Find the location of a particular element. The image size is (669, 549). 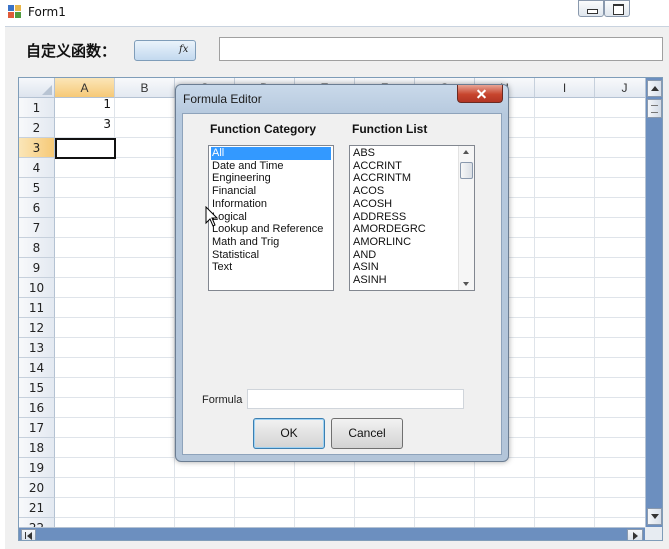

function-item: AMORDEGRC is located at coordinates (389, 229).